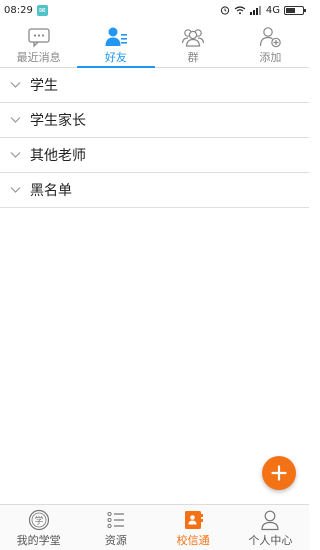 The height and width of the screenshot is (550, 320). Describe the element at coordinates (295, 10) in the screenshot. I see `battery-icon` at that location.